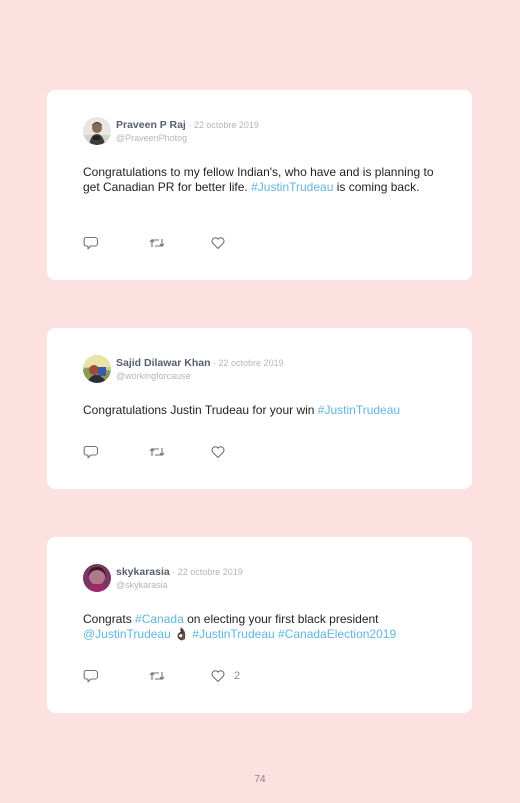 This screenshot has width=520, height=803. Describe the element at coordinates (237, 676) in the screenshot. I see `like-count: 2` at that location.